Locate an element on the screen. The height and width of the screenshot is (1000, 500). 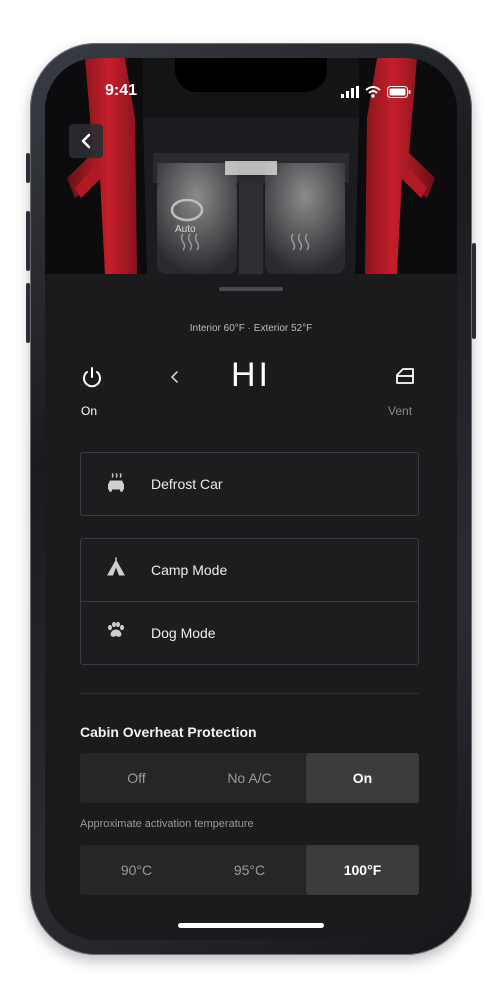
temperature-setting: HI is located at coordinates (251, 375).